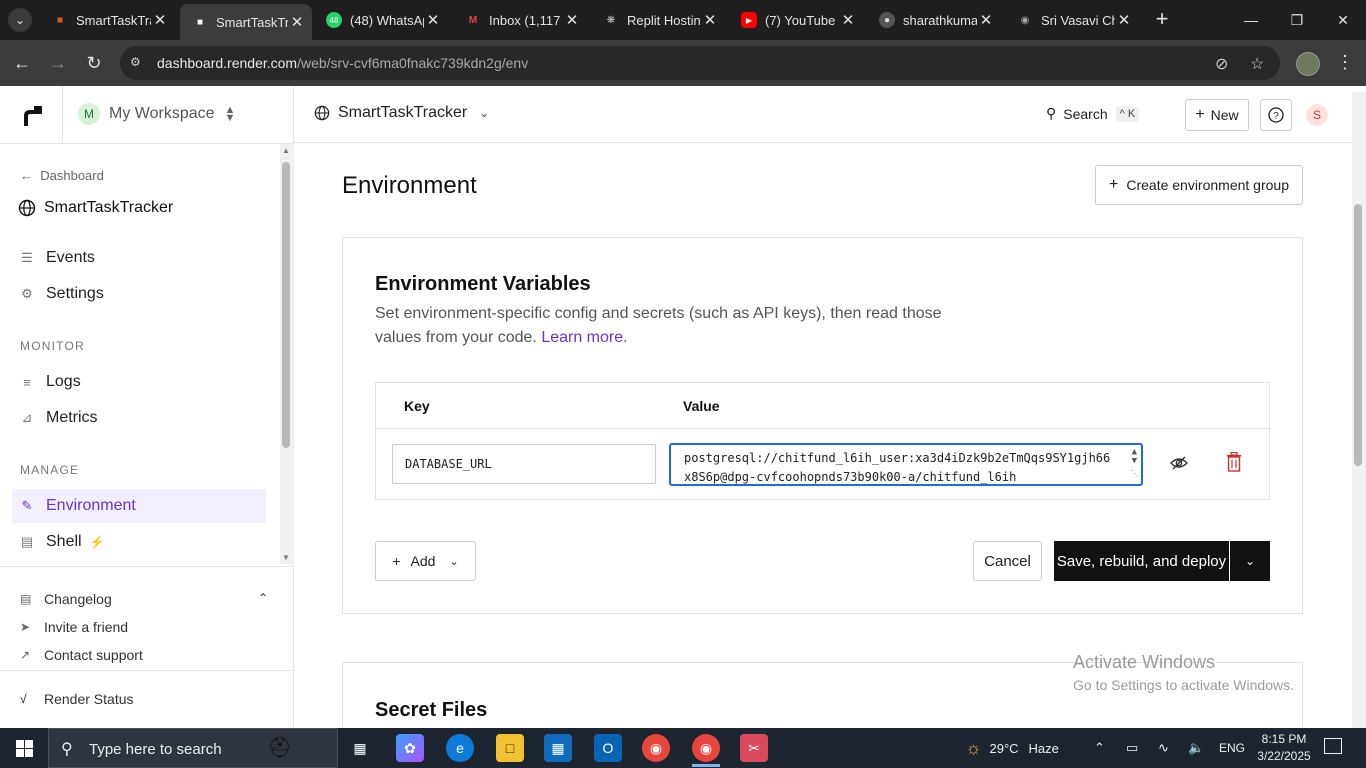 This screenshot has height=768, width=1366. I want to click on reload-icon: ↻, so click(94, 63).